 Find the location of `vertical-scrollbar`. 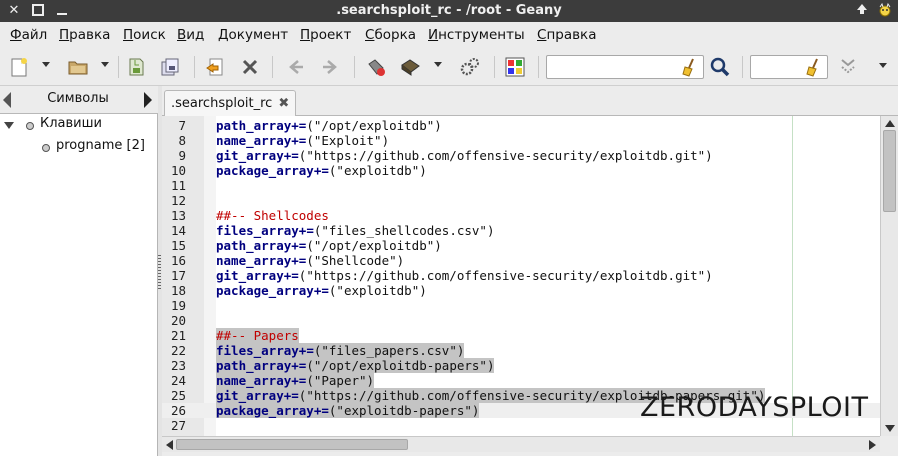

vertical-scrollbar is located at coordinates (889, 276).